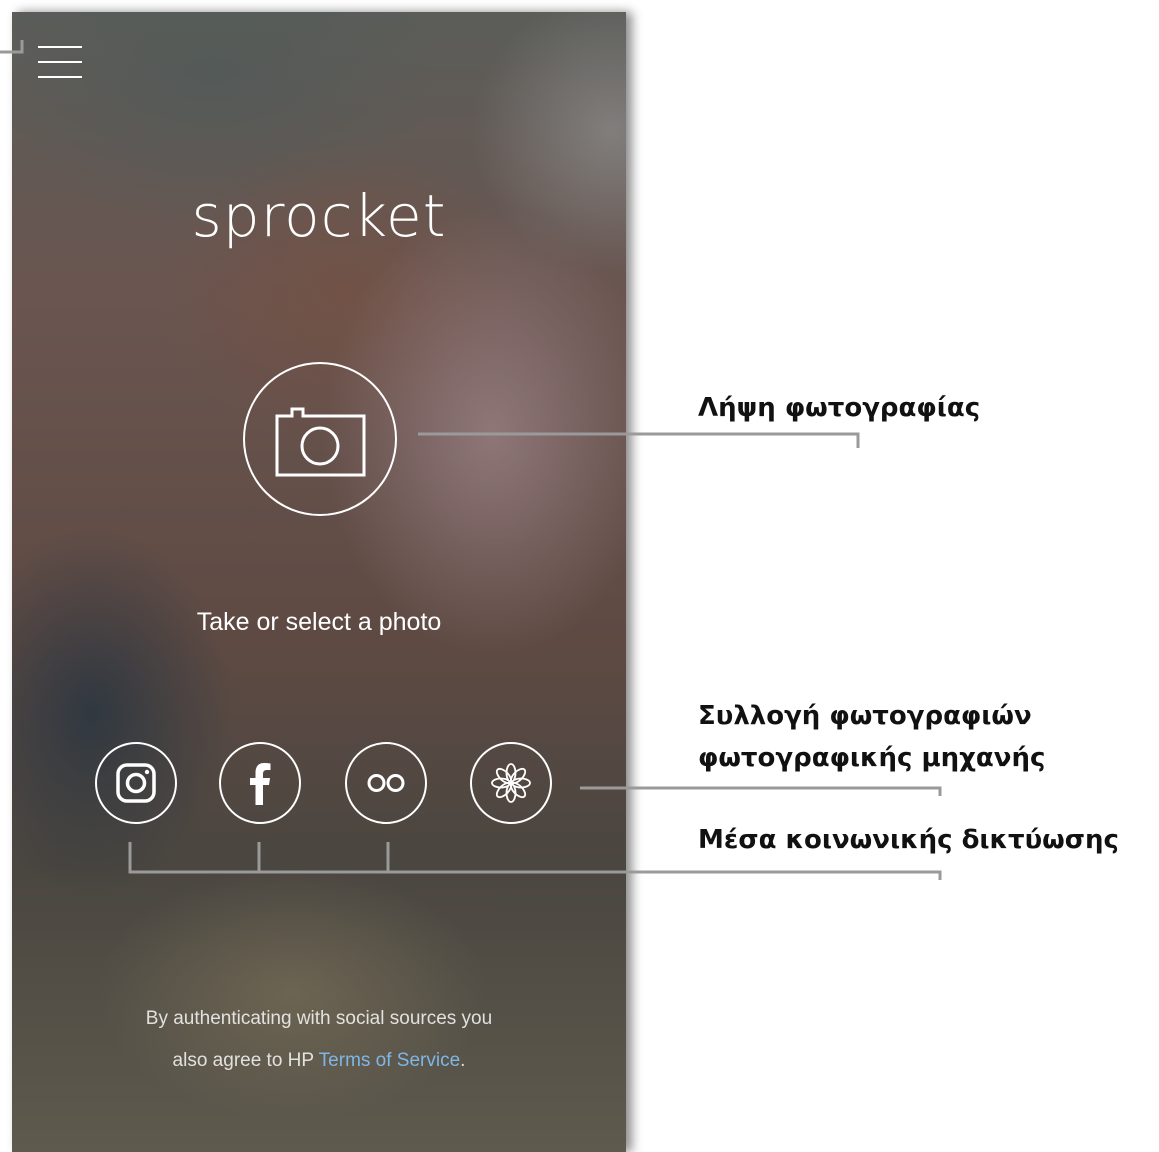  Describe the element at coordinates (908, 840) in the screenshot. I see `callout-social-media: Μέσα κοινωνικής δικτύωσης` at that location.